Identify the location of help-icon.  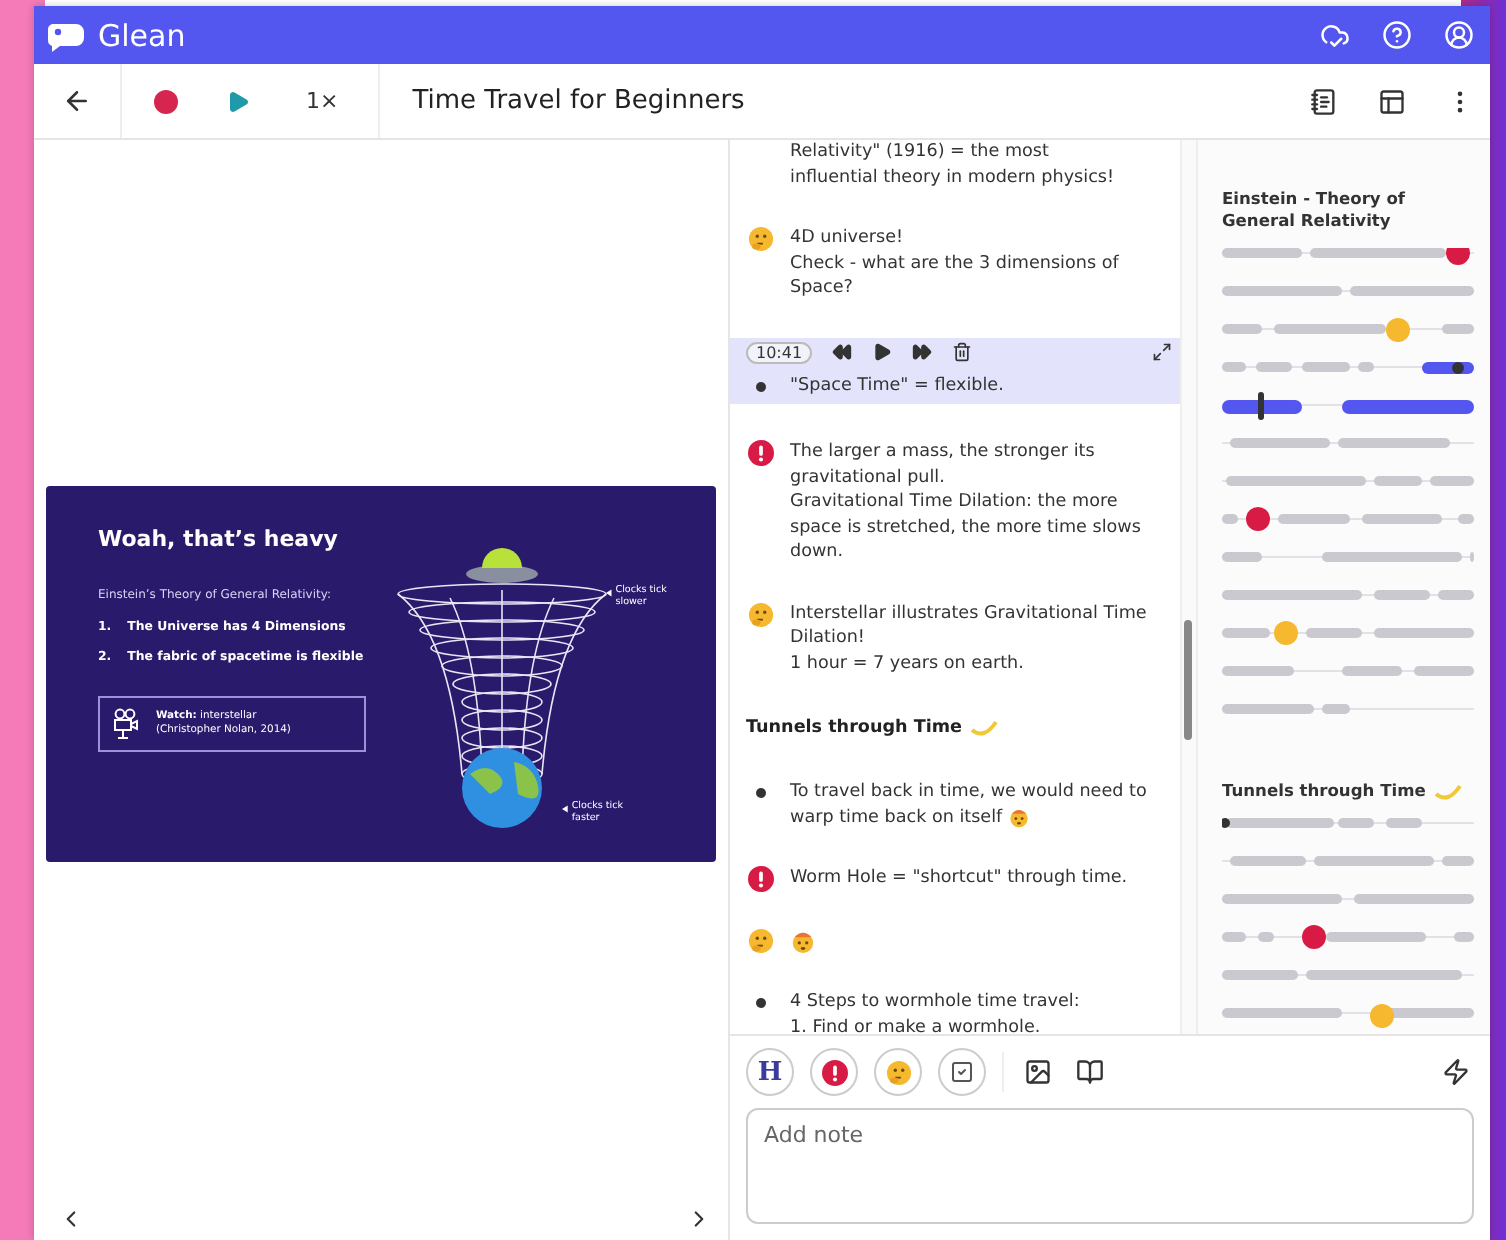
(1397, 35).